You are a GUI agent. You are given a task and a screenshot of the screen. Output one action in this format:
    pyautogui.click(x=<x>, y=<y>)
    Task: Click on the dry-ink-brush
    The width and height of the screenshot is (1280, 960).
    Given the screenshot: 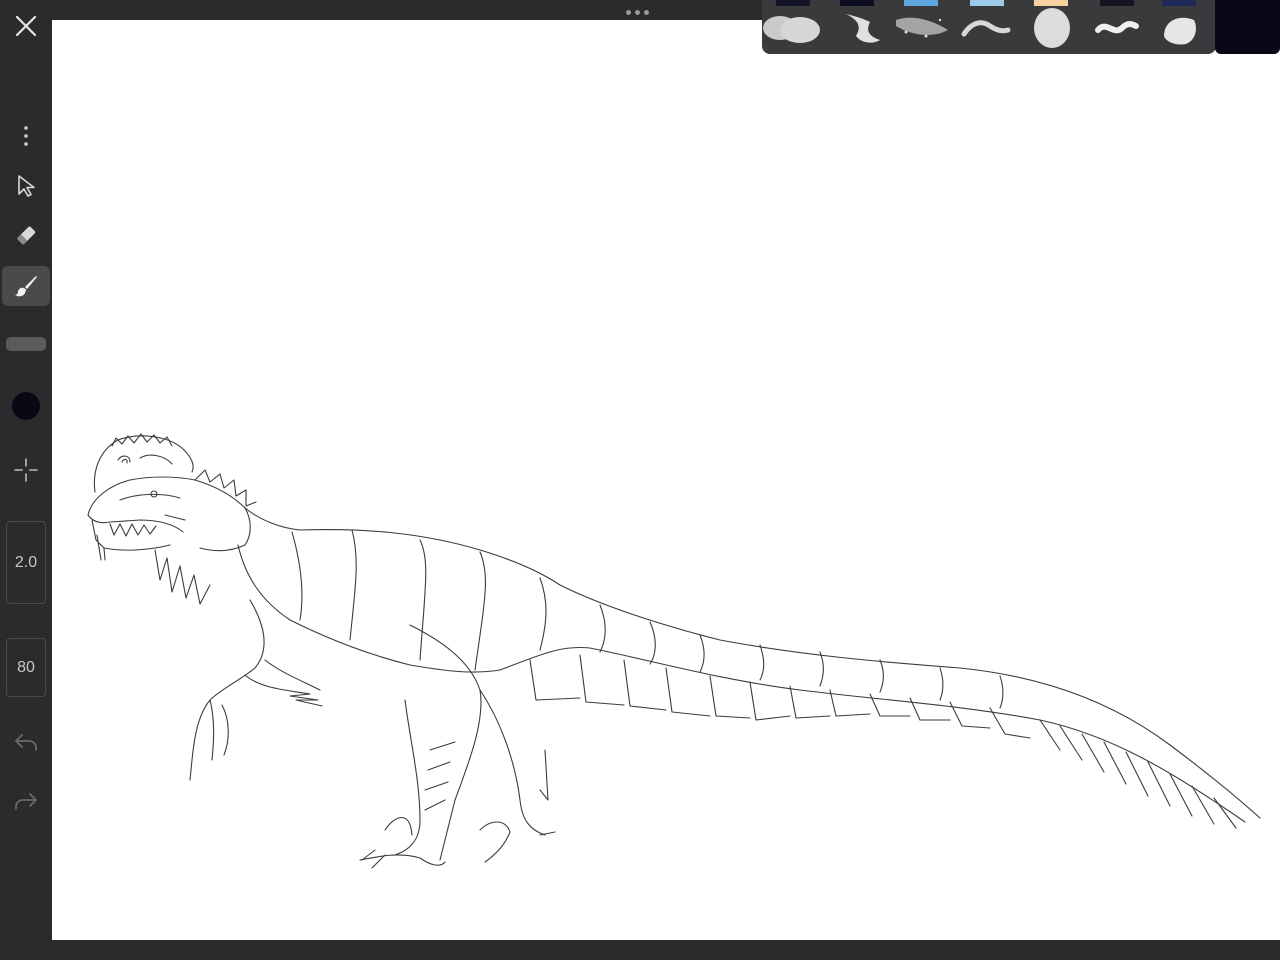 What is the action you would take?
    pyautogui.click(x=988, y=28)
    